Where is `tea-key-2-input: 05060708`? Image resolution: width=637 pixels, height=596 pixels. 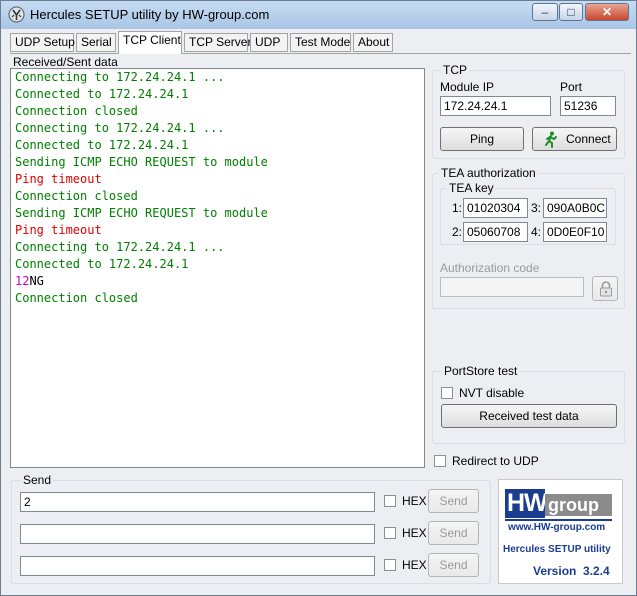 tea-key-2-input: 05060708 is located at coordinates (495, 232).